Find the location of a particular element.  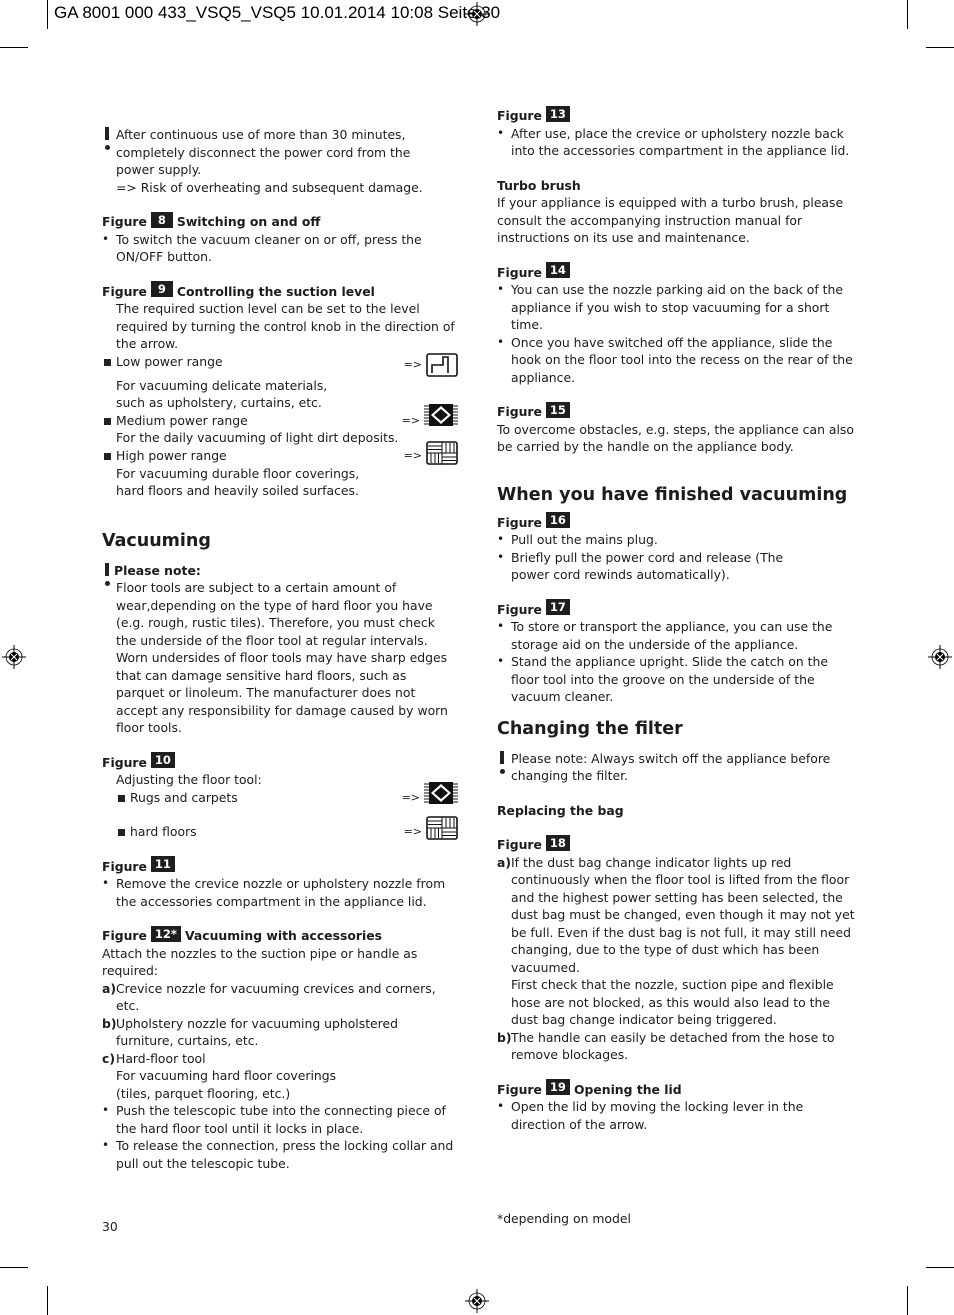

figure-14-heading: Figure 14 is located at coordinates (677, 272).